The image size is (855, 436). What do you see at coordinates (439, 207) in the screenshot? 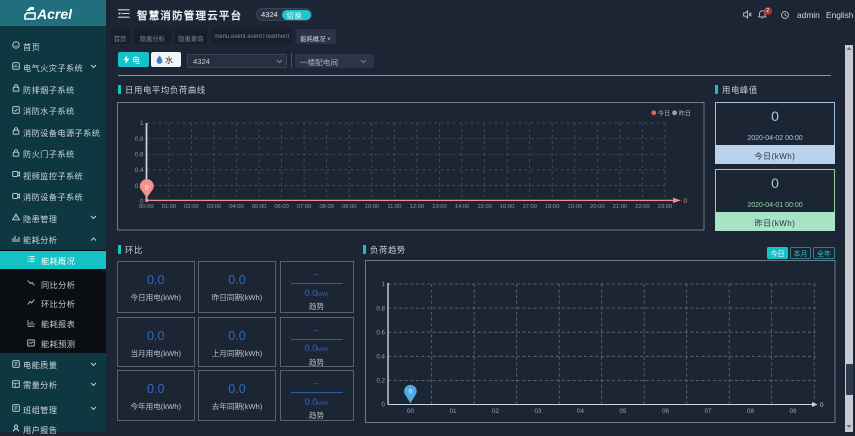
I see `svg-text: 13:00` at bounding box center [439, 207].